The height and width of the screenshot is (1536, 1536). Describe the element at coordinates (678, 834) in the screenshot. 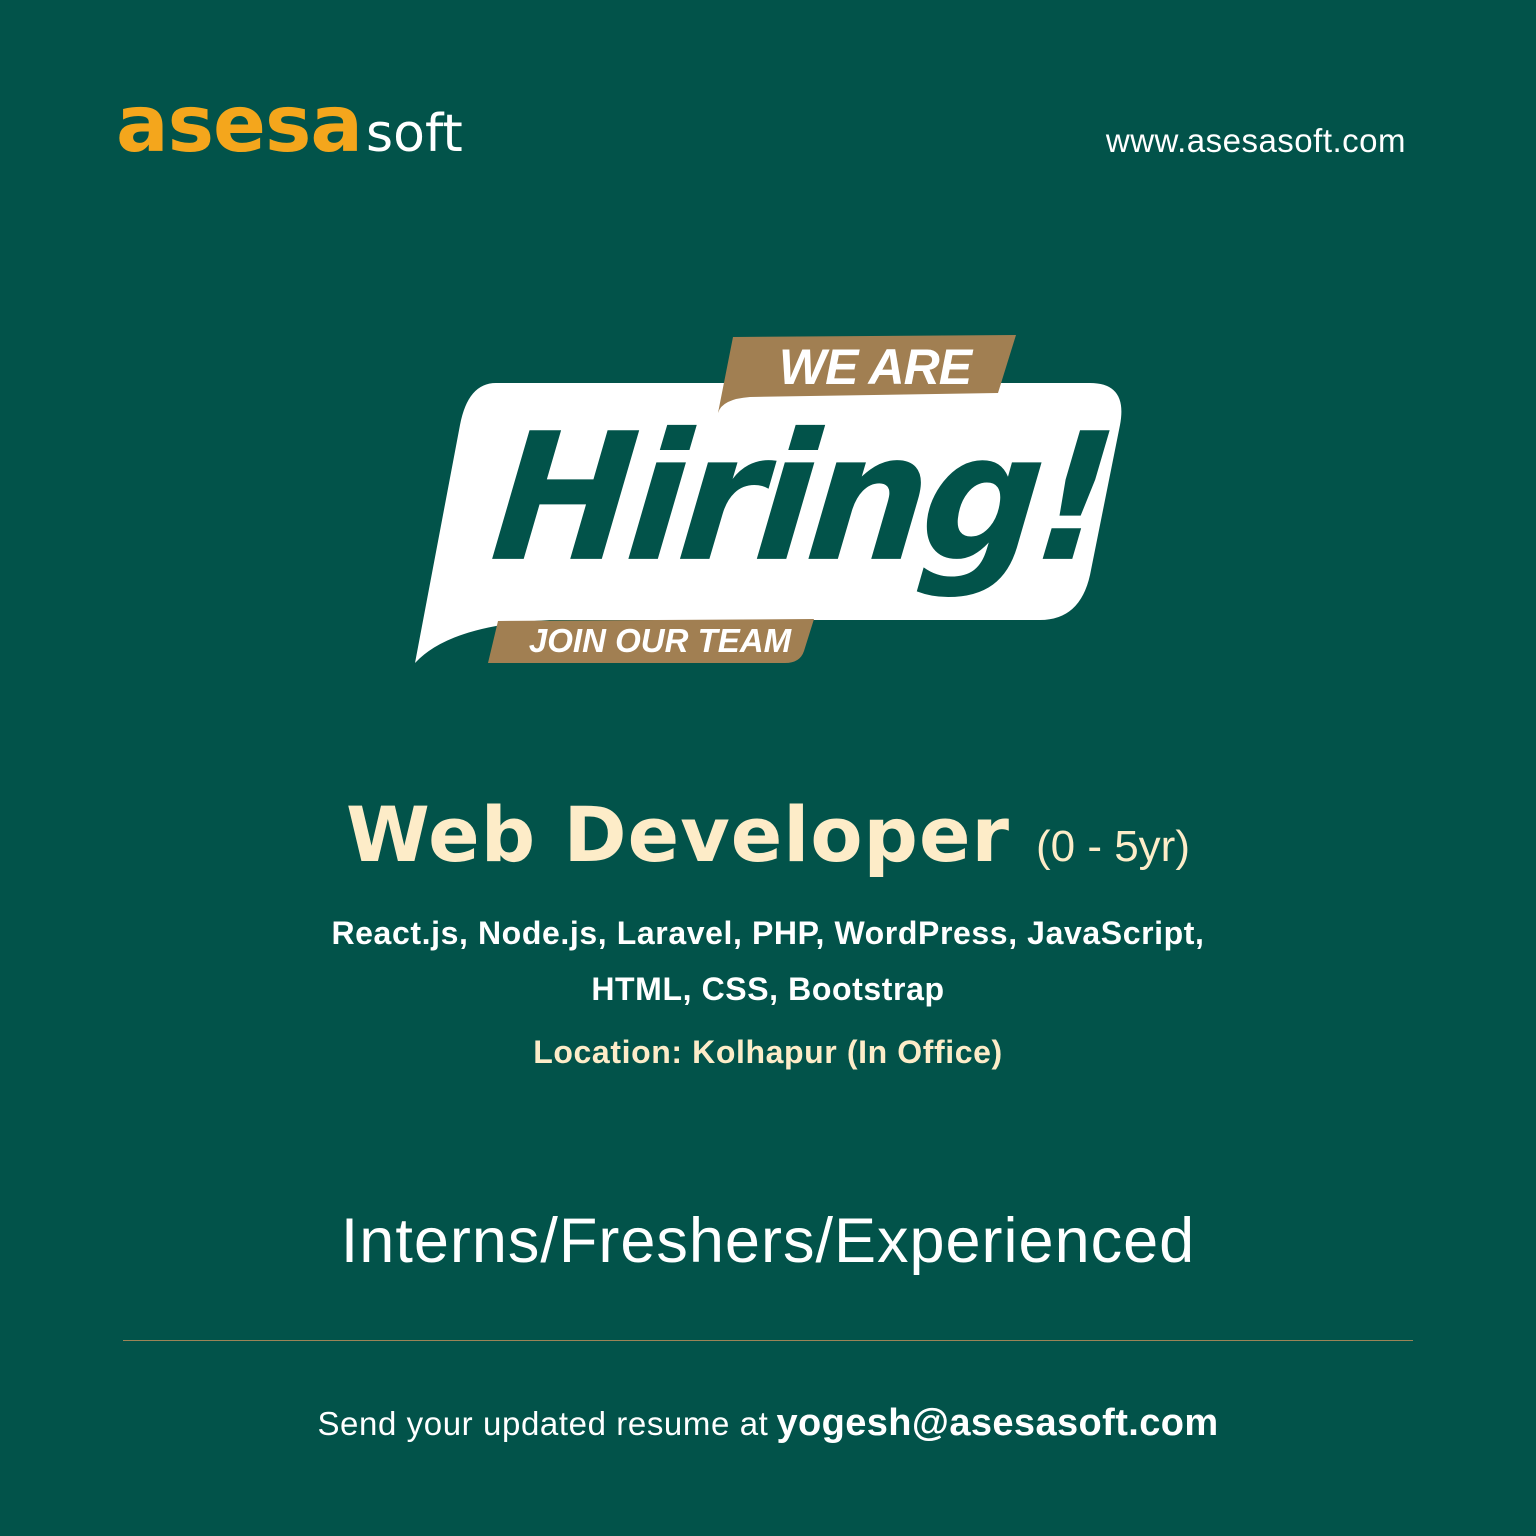

I see `job-title: Web Developer` at that location.